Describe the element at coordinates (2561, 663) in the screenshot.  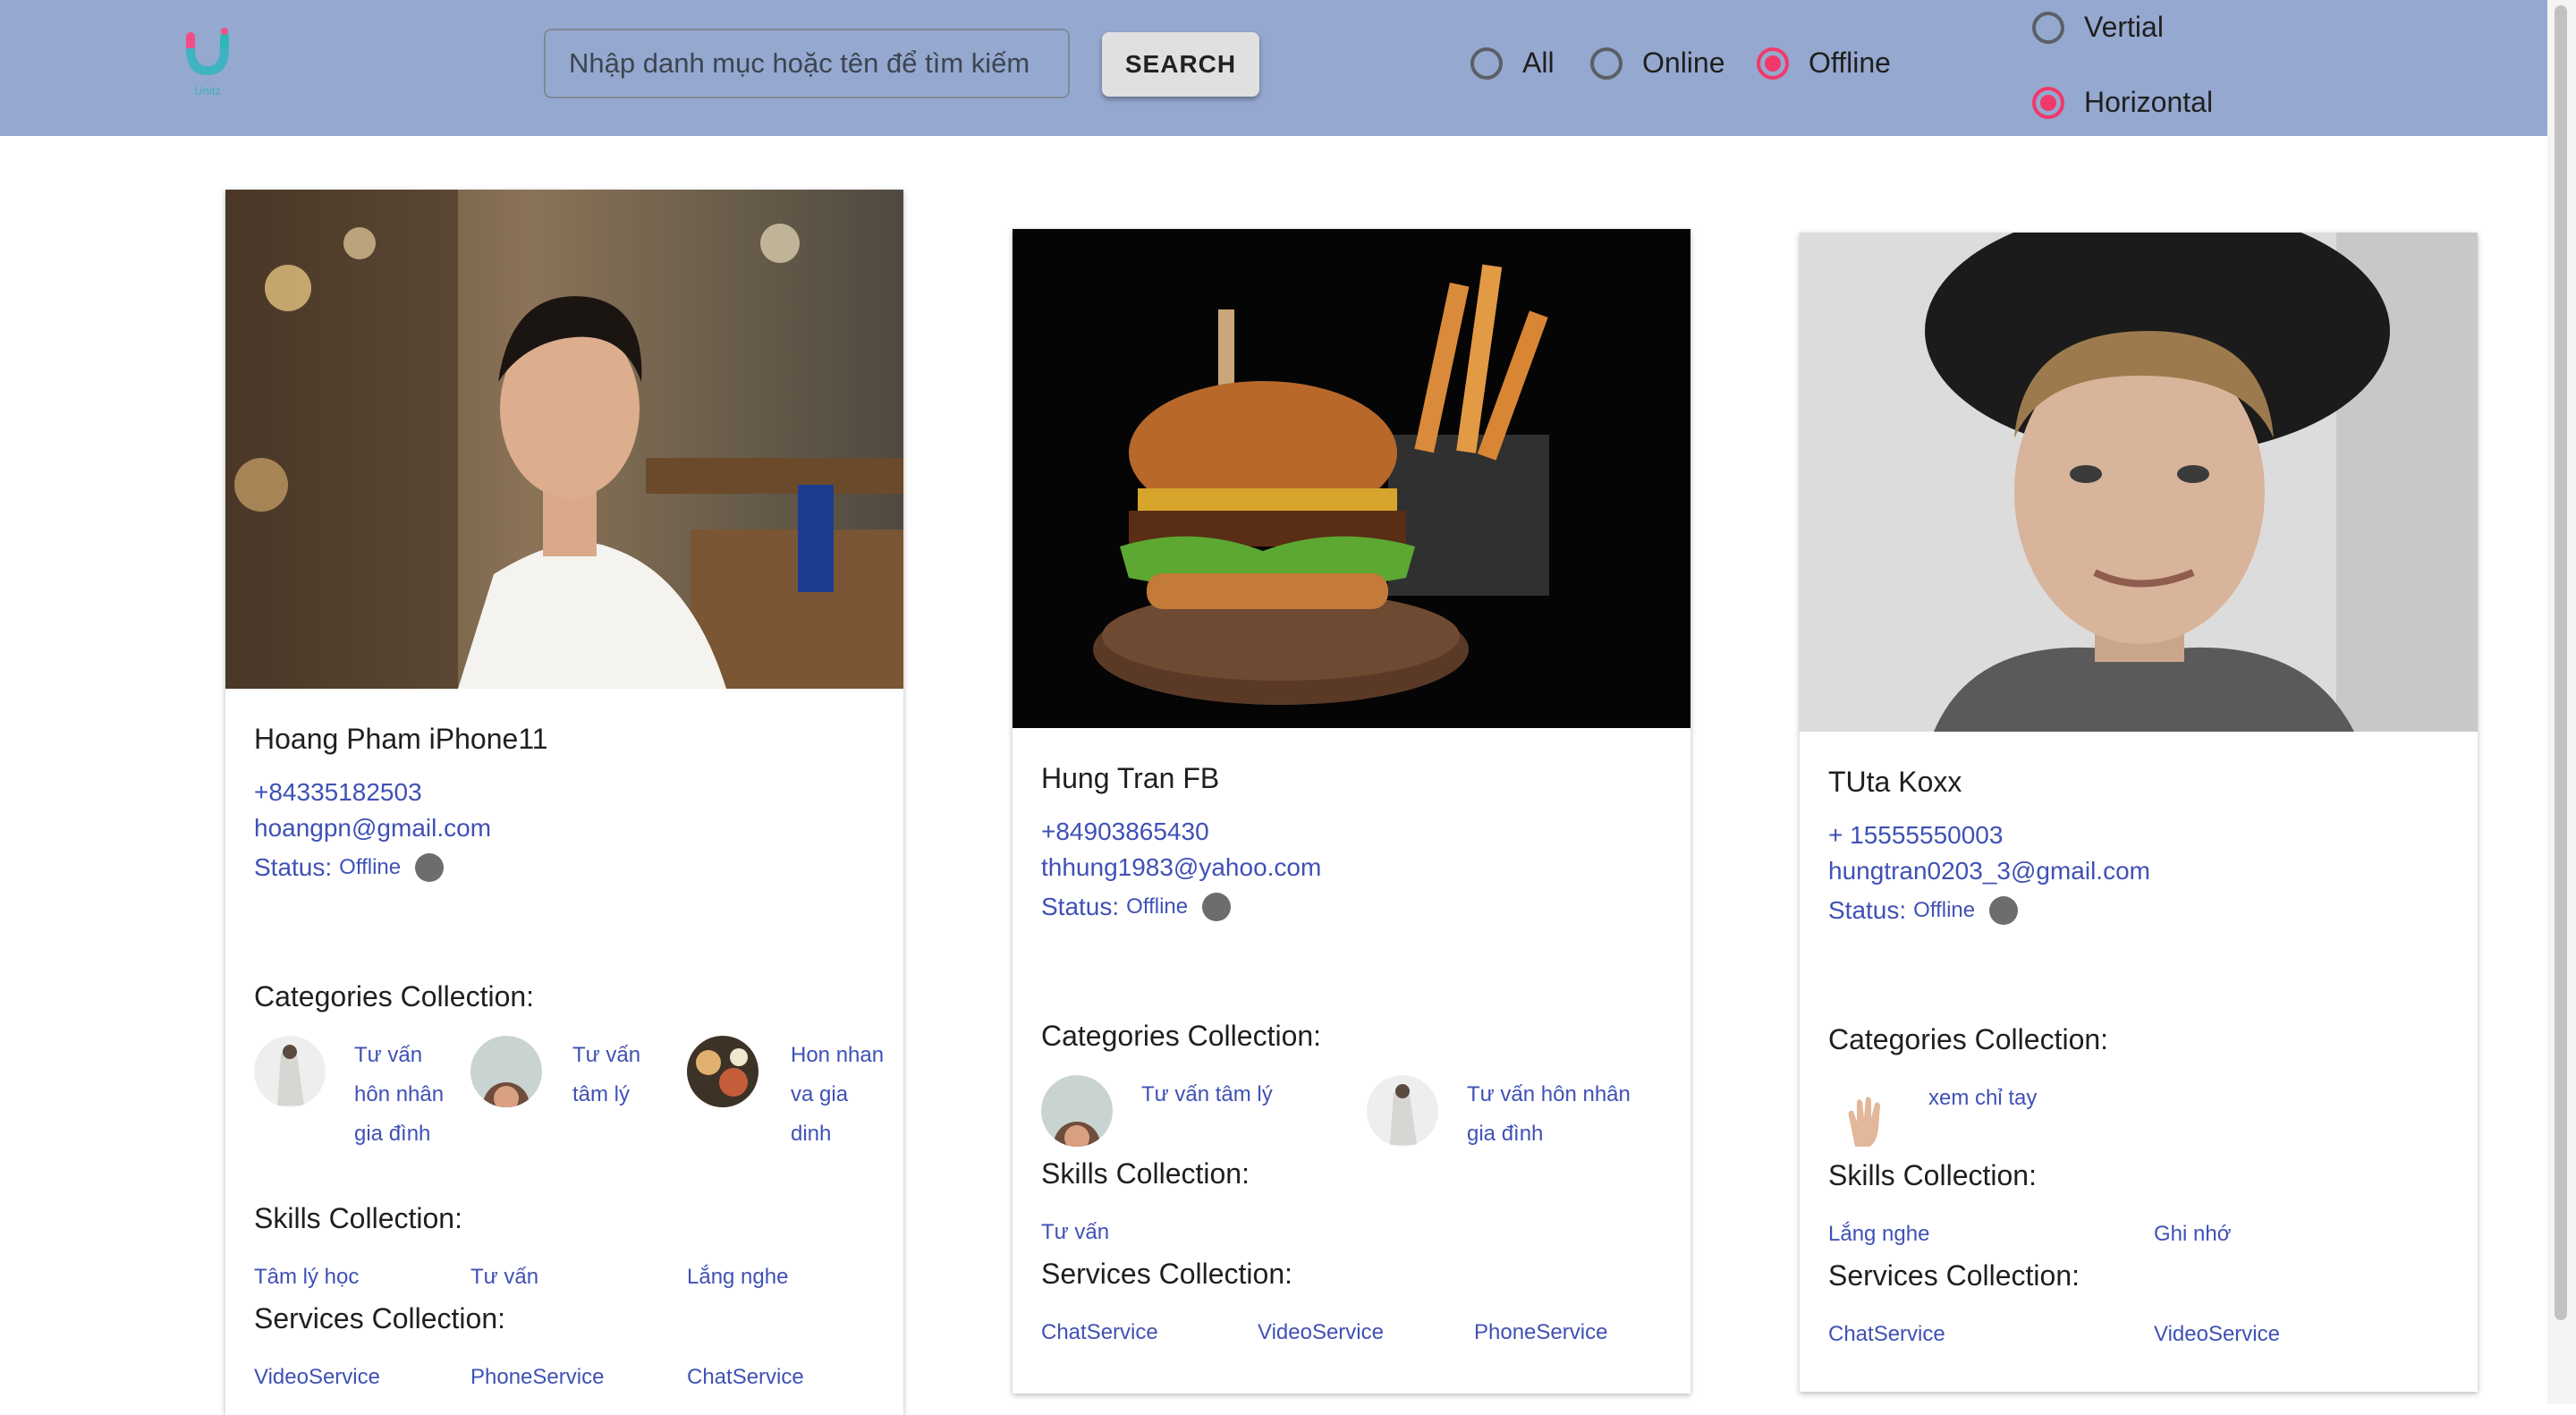
I see `scrollbar-thumb` at that location.